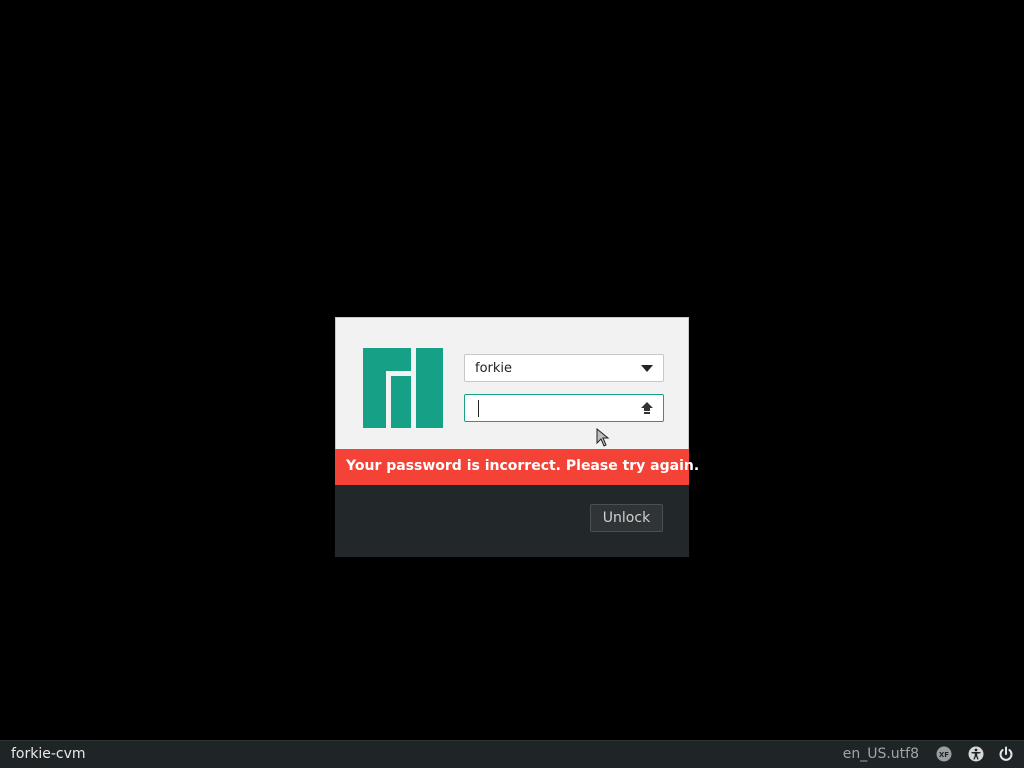 The height and width of the screenshot is (768, 1024). What do you see at coordinates (564, 368) in the screenshot?
I see `user-select-dropdown: forkie` at bounding box center [564, 368].